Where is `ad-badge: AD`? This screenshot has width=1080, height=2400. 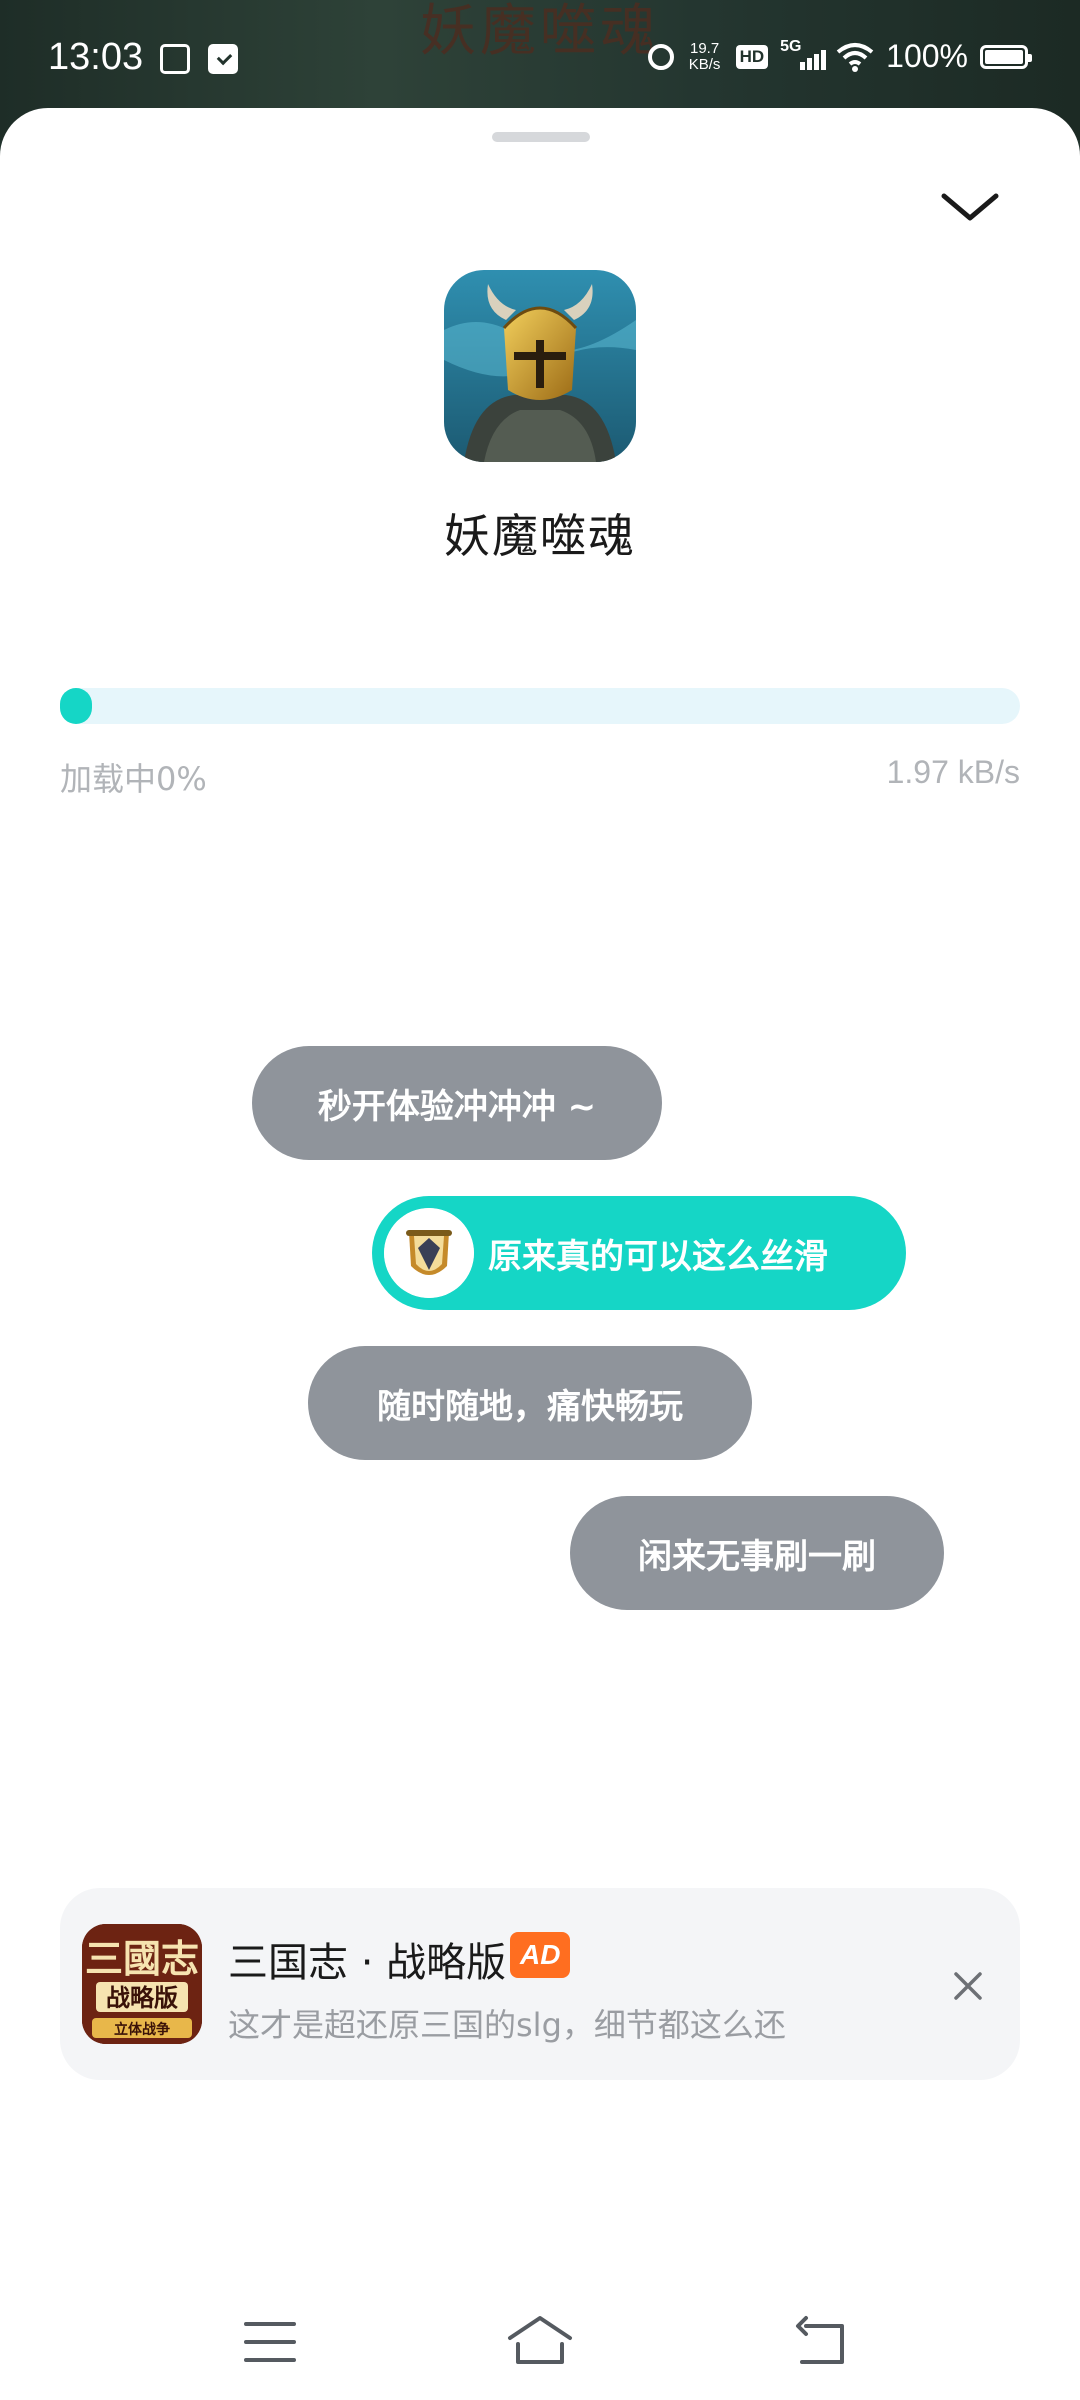 ad-badge: AD is located at coordinates (540, 1955).